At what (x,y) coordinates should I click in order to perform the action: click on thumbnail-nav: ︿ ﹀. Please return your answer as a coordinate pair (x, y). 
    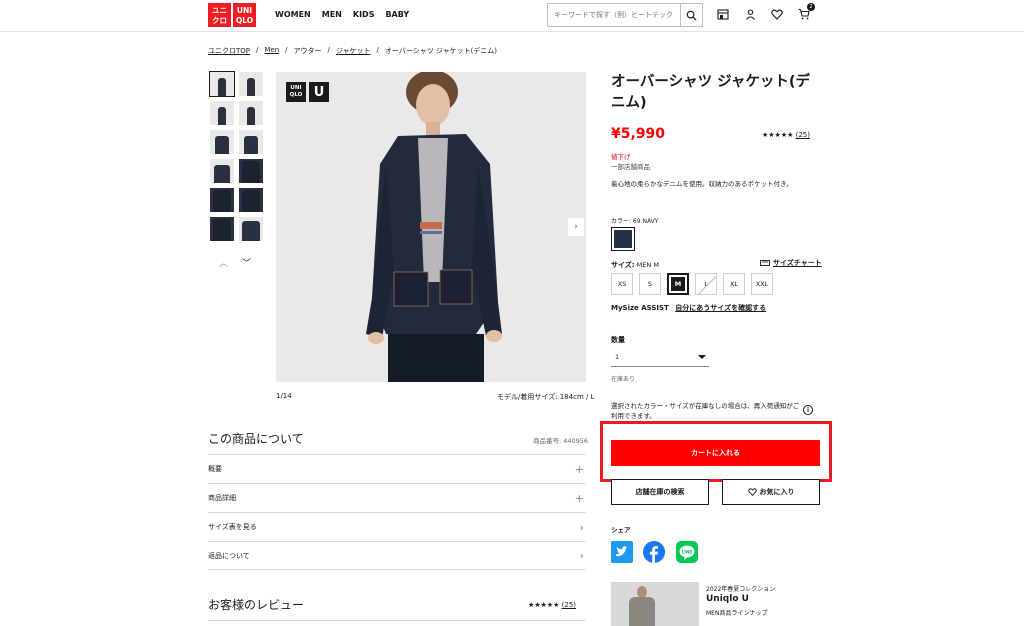
    Looking at the image, I should click on (235, 262).